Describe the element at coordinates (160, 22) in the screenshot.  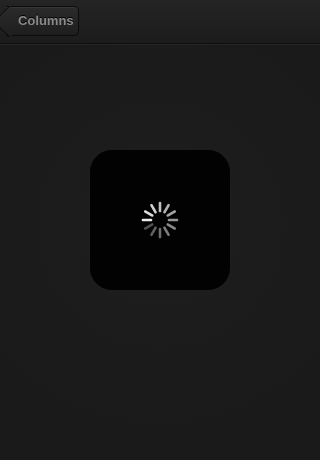
I see `navigation-bar: Columns` at that location.